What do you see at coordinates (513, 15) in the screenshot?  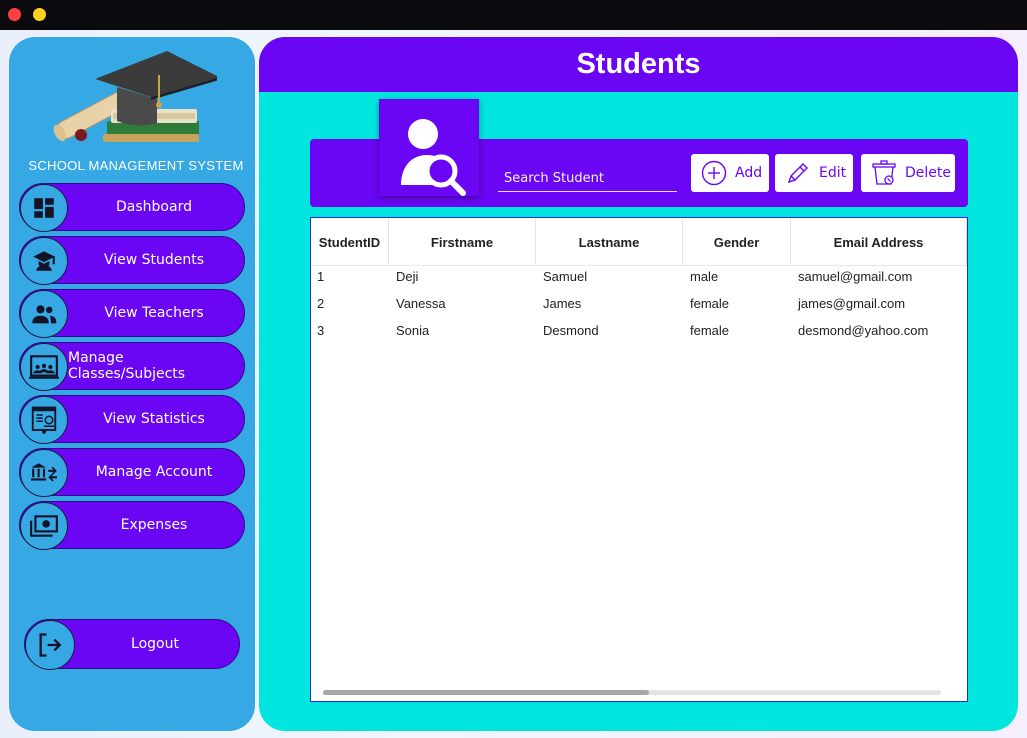 I see `title-bar` at bounding box center [513, 15].